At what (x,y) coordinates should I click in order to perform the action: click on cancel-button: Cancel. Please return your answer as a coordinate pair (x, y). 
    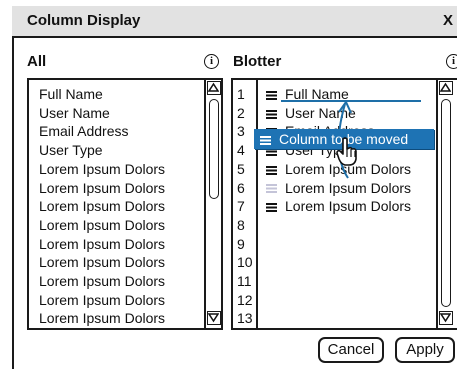
    Looking at the image, I should click on (351, 350).